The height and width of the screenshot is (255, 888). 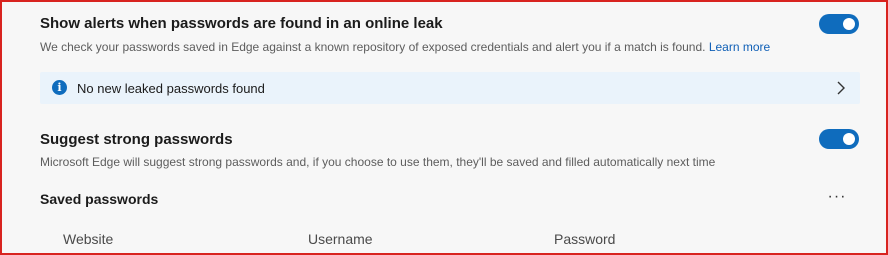 I want to click on column-header-username: Username, so click(x=340, y=239).